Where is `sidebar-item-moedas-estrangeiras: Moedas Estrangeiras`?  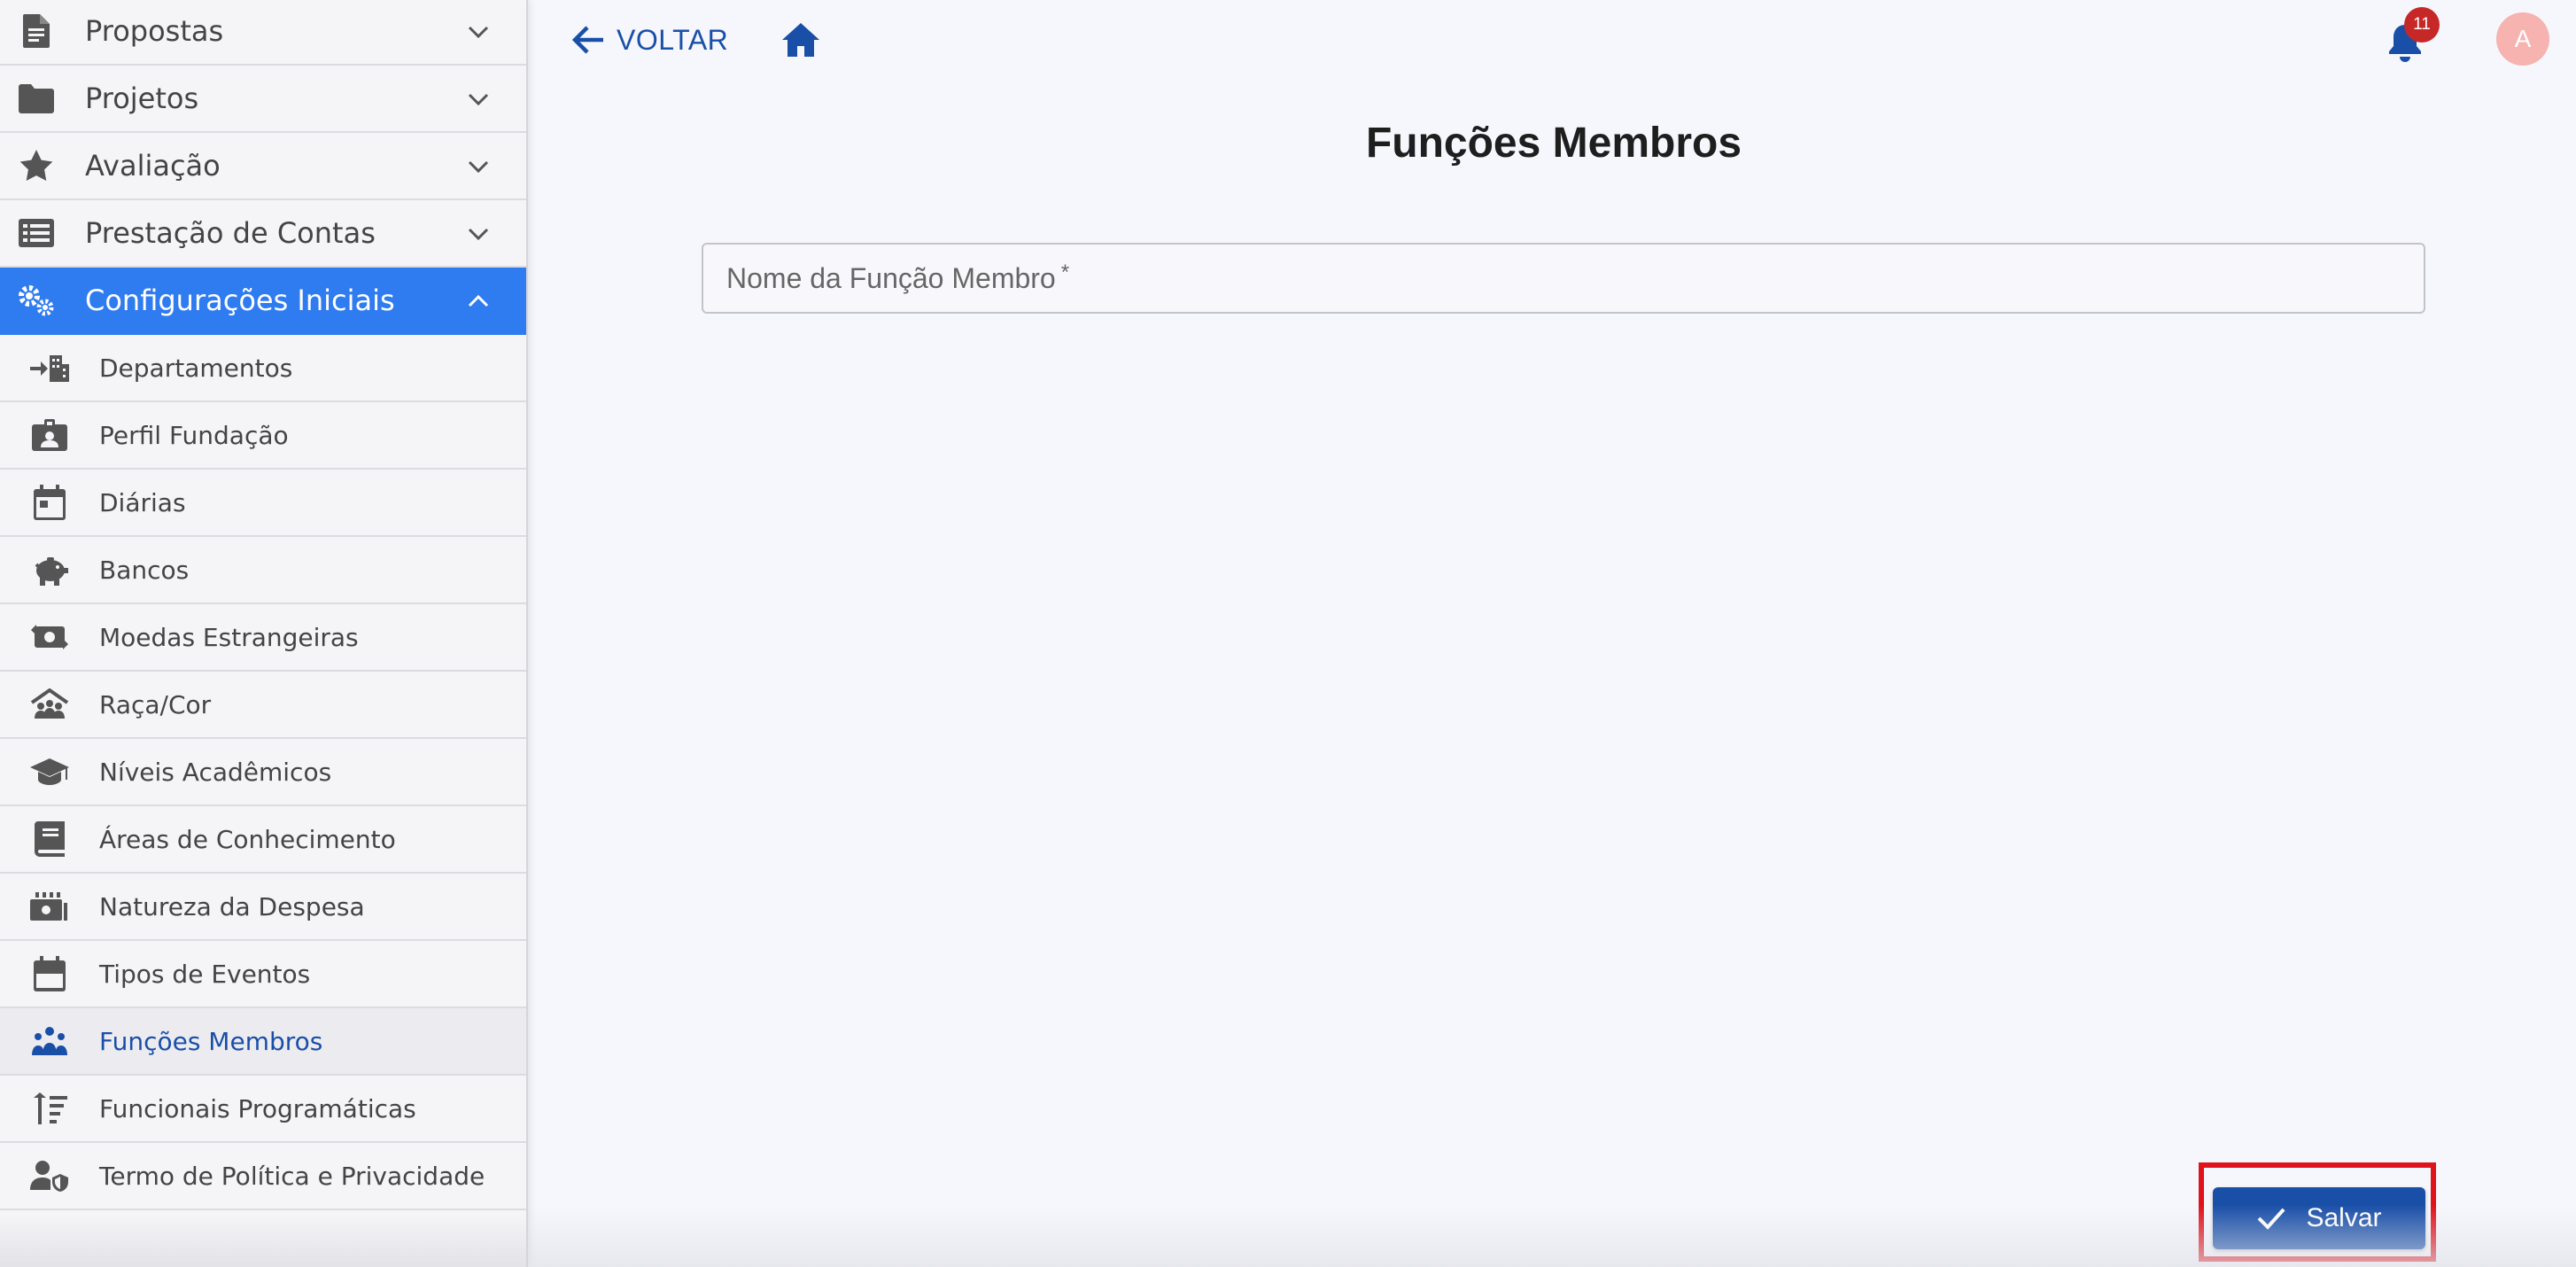
sidebar-item-moedas-estrangeiras: Moedas Estrangeiras is located at coordinates (263, 638).